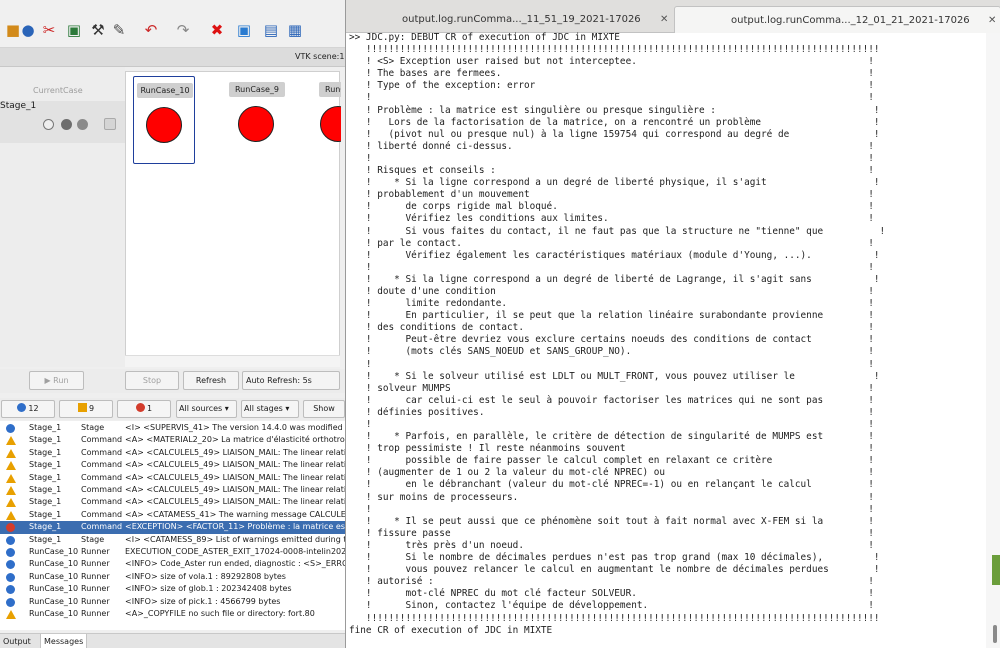 The image size is (1000, 648). I want to click on main-toolbar: ■ ● ✂ ▣ ⚒ ✎ ↶ ↷ ✖ ▣ ▤ ▦, so click(172, 24).